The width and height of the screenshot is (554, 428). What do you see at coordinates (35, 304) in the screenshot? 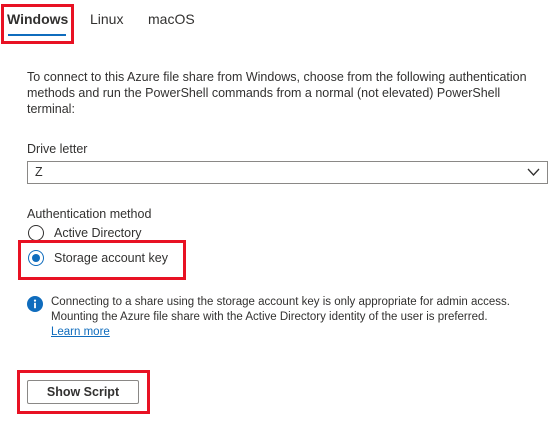
I see `info-icon` at bounding box center [35, 304].